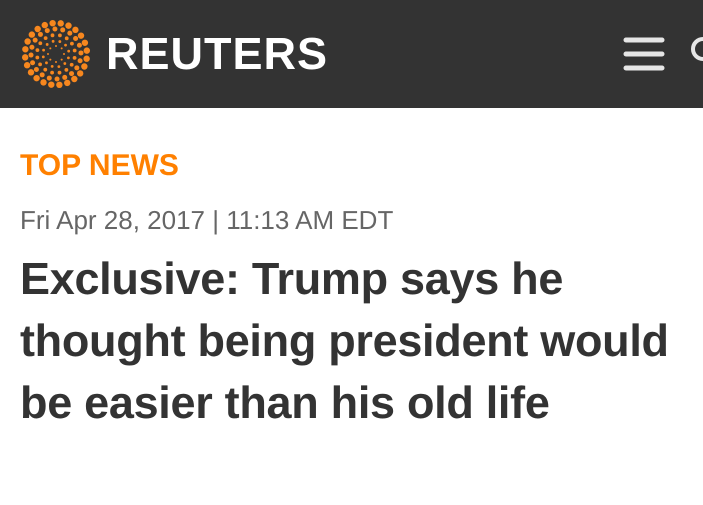  What do you see at coordinates (56, 54) in the screenshot?
I see `logo-icon` at bounding box center [56, 54].